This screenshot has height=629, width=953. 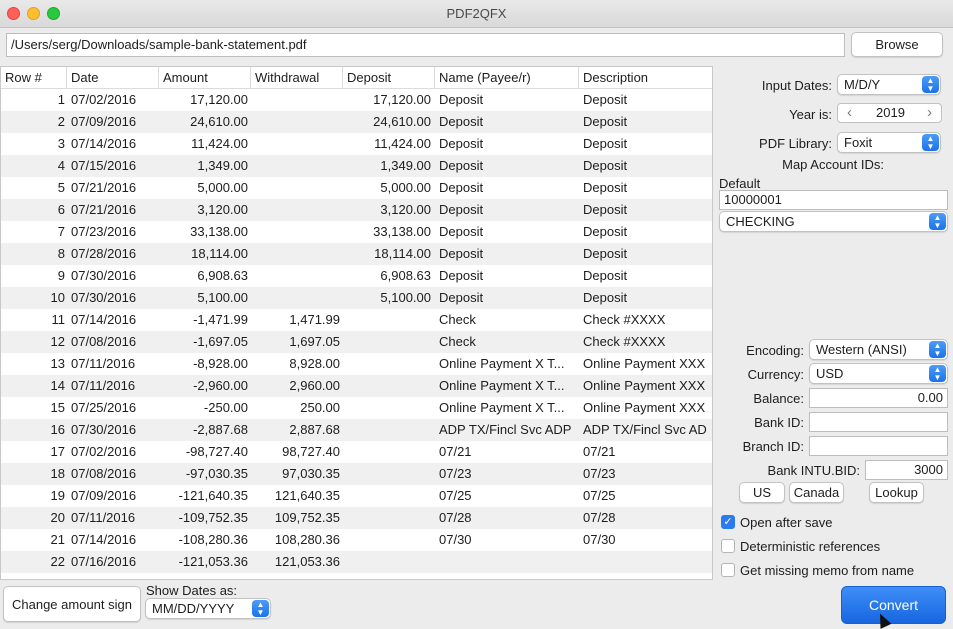 I want to click on row-number-cell: 16, so click(x=33, y=430).